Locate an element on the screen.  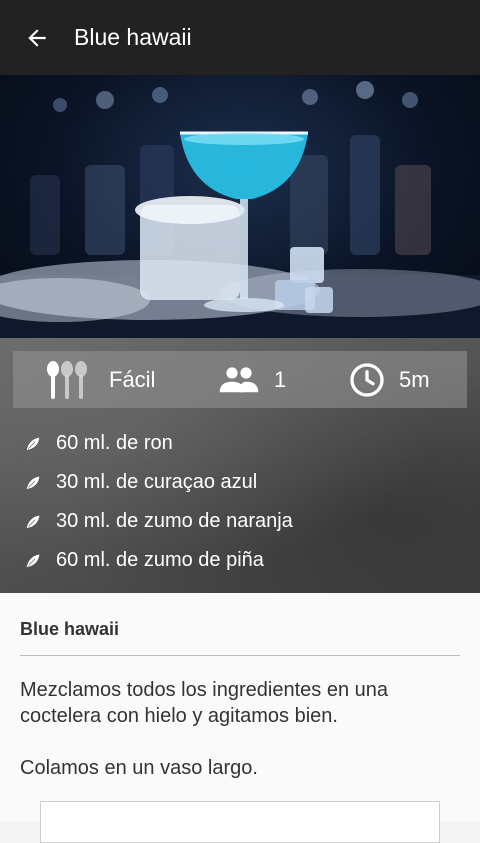
ingredient-text: 30 ml. de zumo de naranja is located at coordinates (174, 521).